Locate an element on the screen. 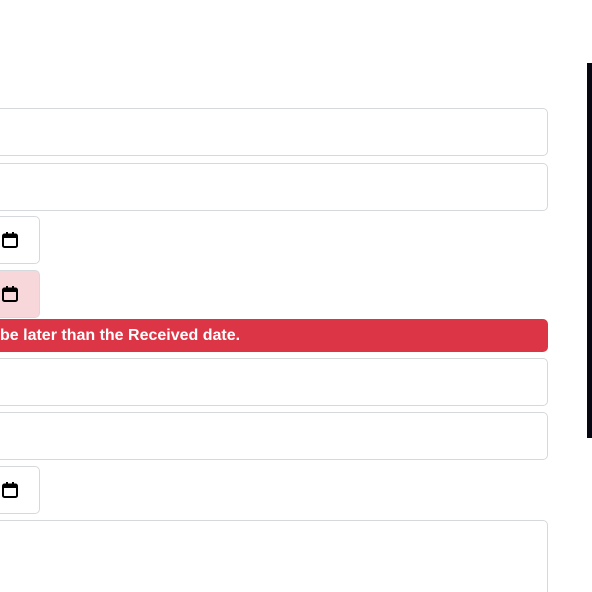 Image resolution: width=592 pixels, height=592 pixels. side-panel is located at coordinates (589, 250).